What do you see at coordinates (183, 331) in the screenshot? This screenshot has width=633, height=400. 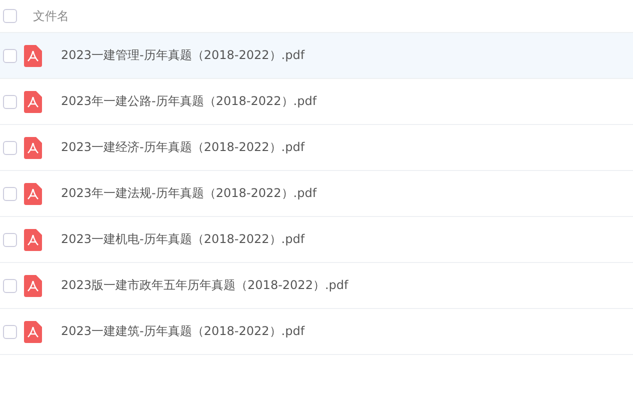 I see `file-name: 2023一建建筑-历年真题（2018-2022）.pdf` at bounding box center [183, 331].